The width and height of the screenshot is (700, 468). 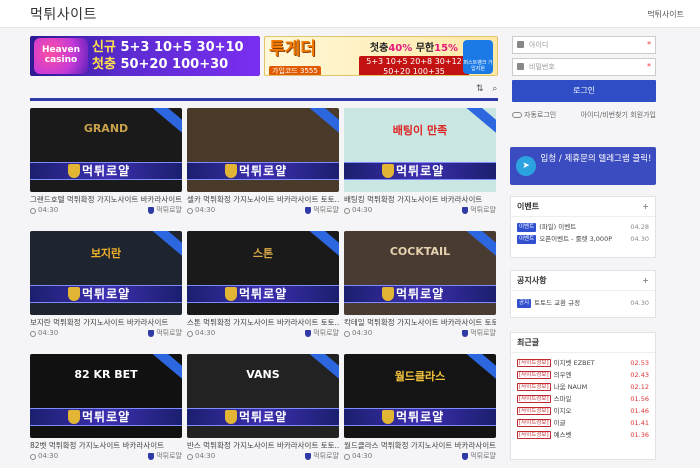 I want to click on row-title: 오픈이벤트 - 룰렛 3,000P, so click(x=582, y=239).